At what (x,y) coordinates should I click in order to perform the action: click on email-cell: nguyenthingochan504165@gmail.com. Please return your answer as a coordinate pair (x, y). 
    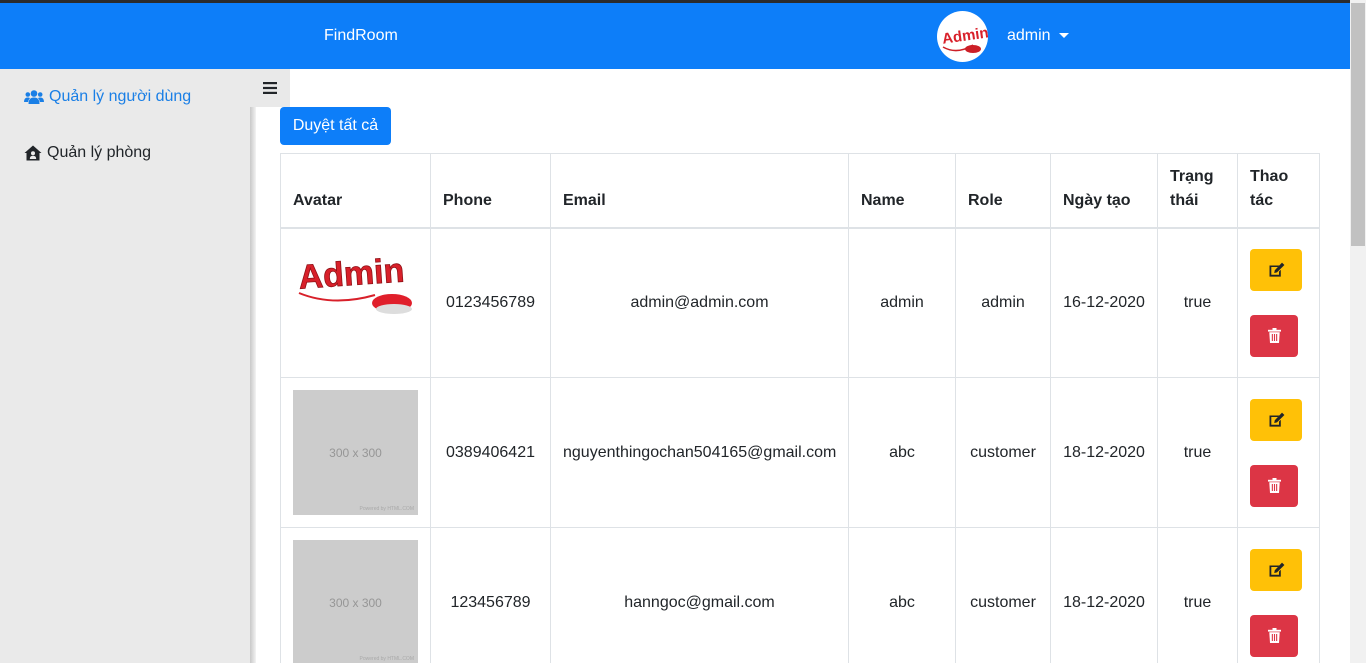
    Looking at the image, I should click on (699, 452).